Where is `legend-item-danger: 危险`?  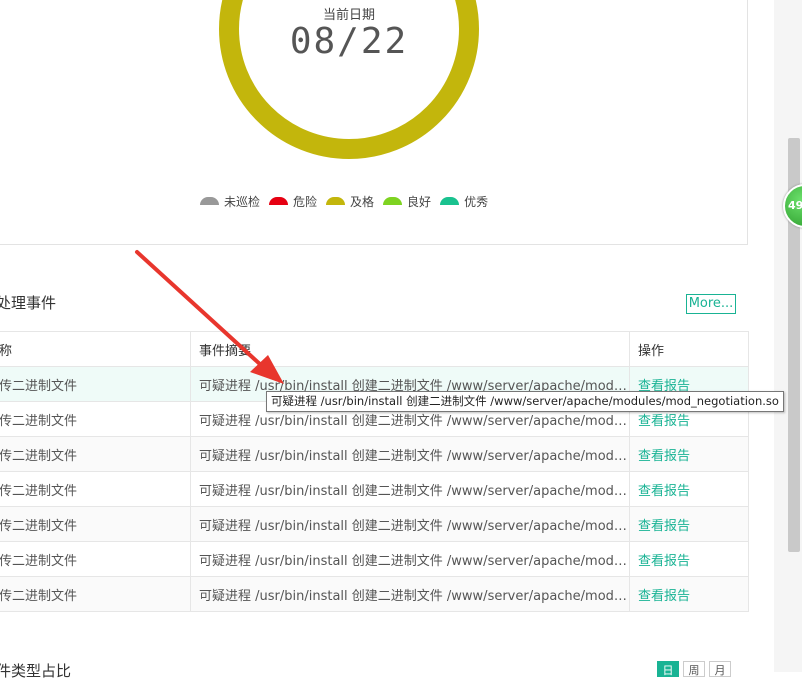
legend-item-danger: 危险 is located at coordinates (293, 201).